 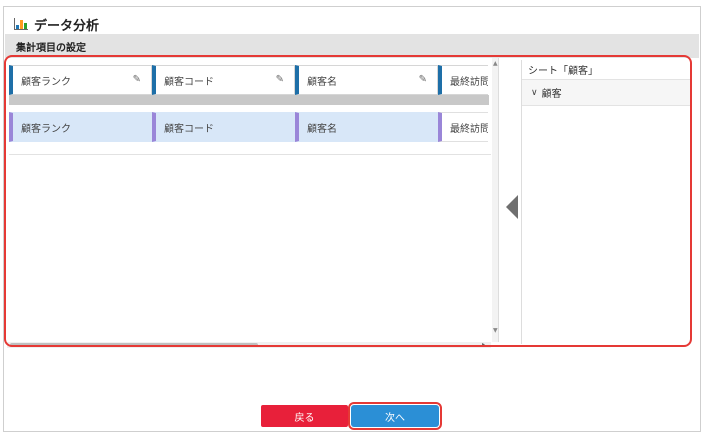 What do you see at coordinates (80, 127) in the screenshot?
I see `selected-field-customer-rank: 顧客ランク` at bounding box center [80, 127].